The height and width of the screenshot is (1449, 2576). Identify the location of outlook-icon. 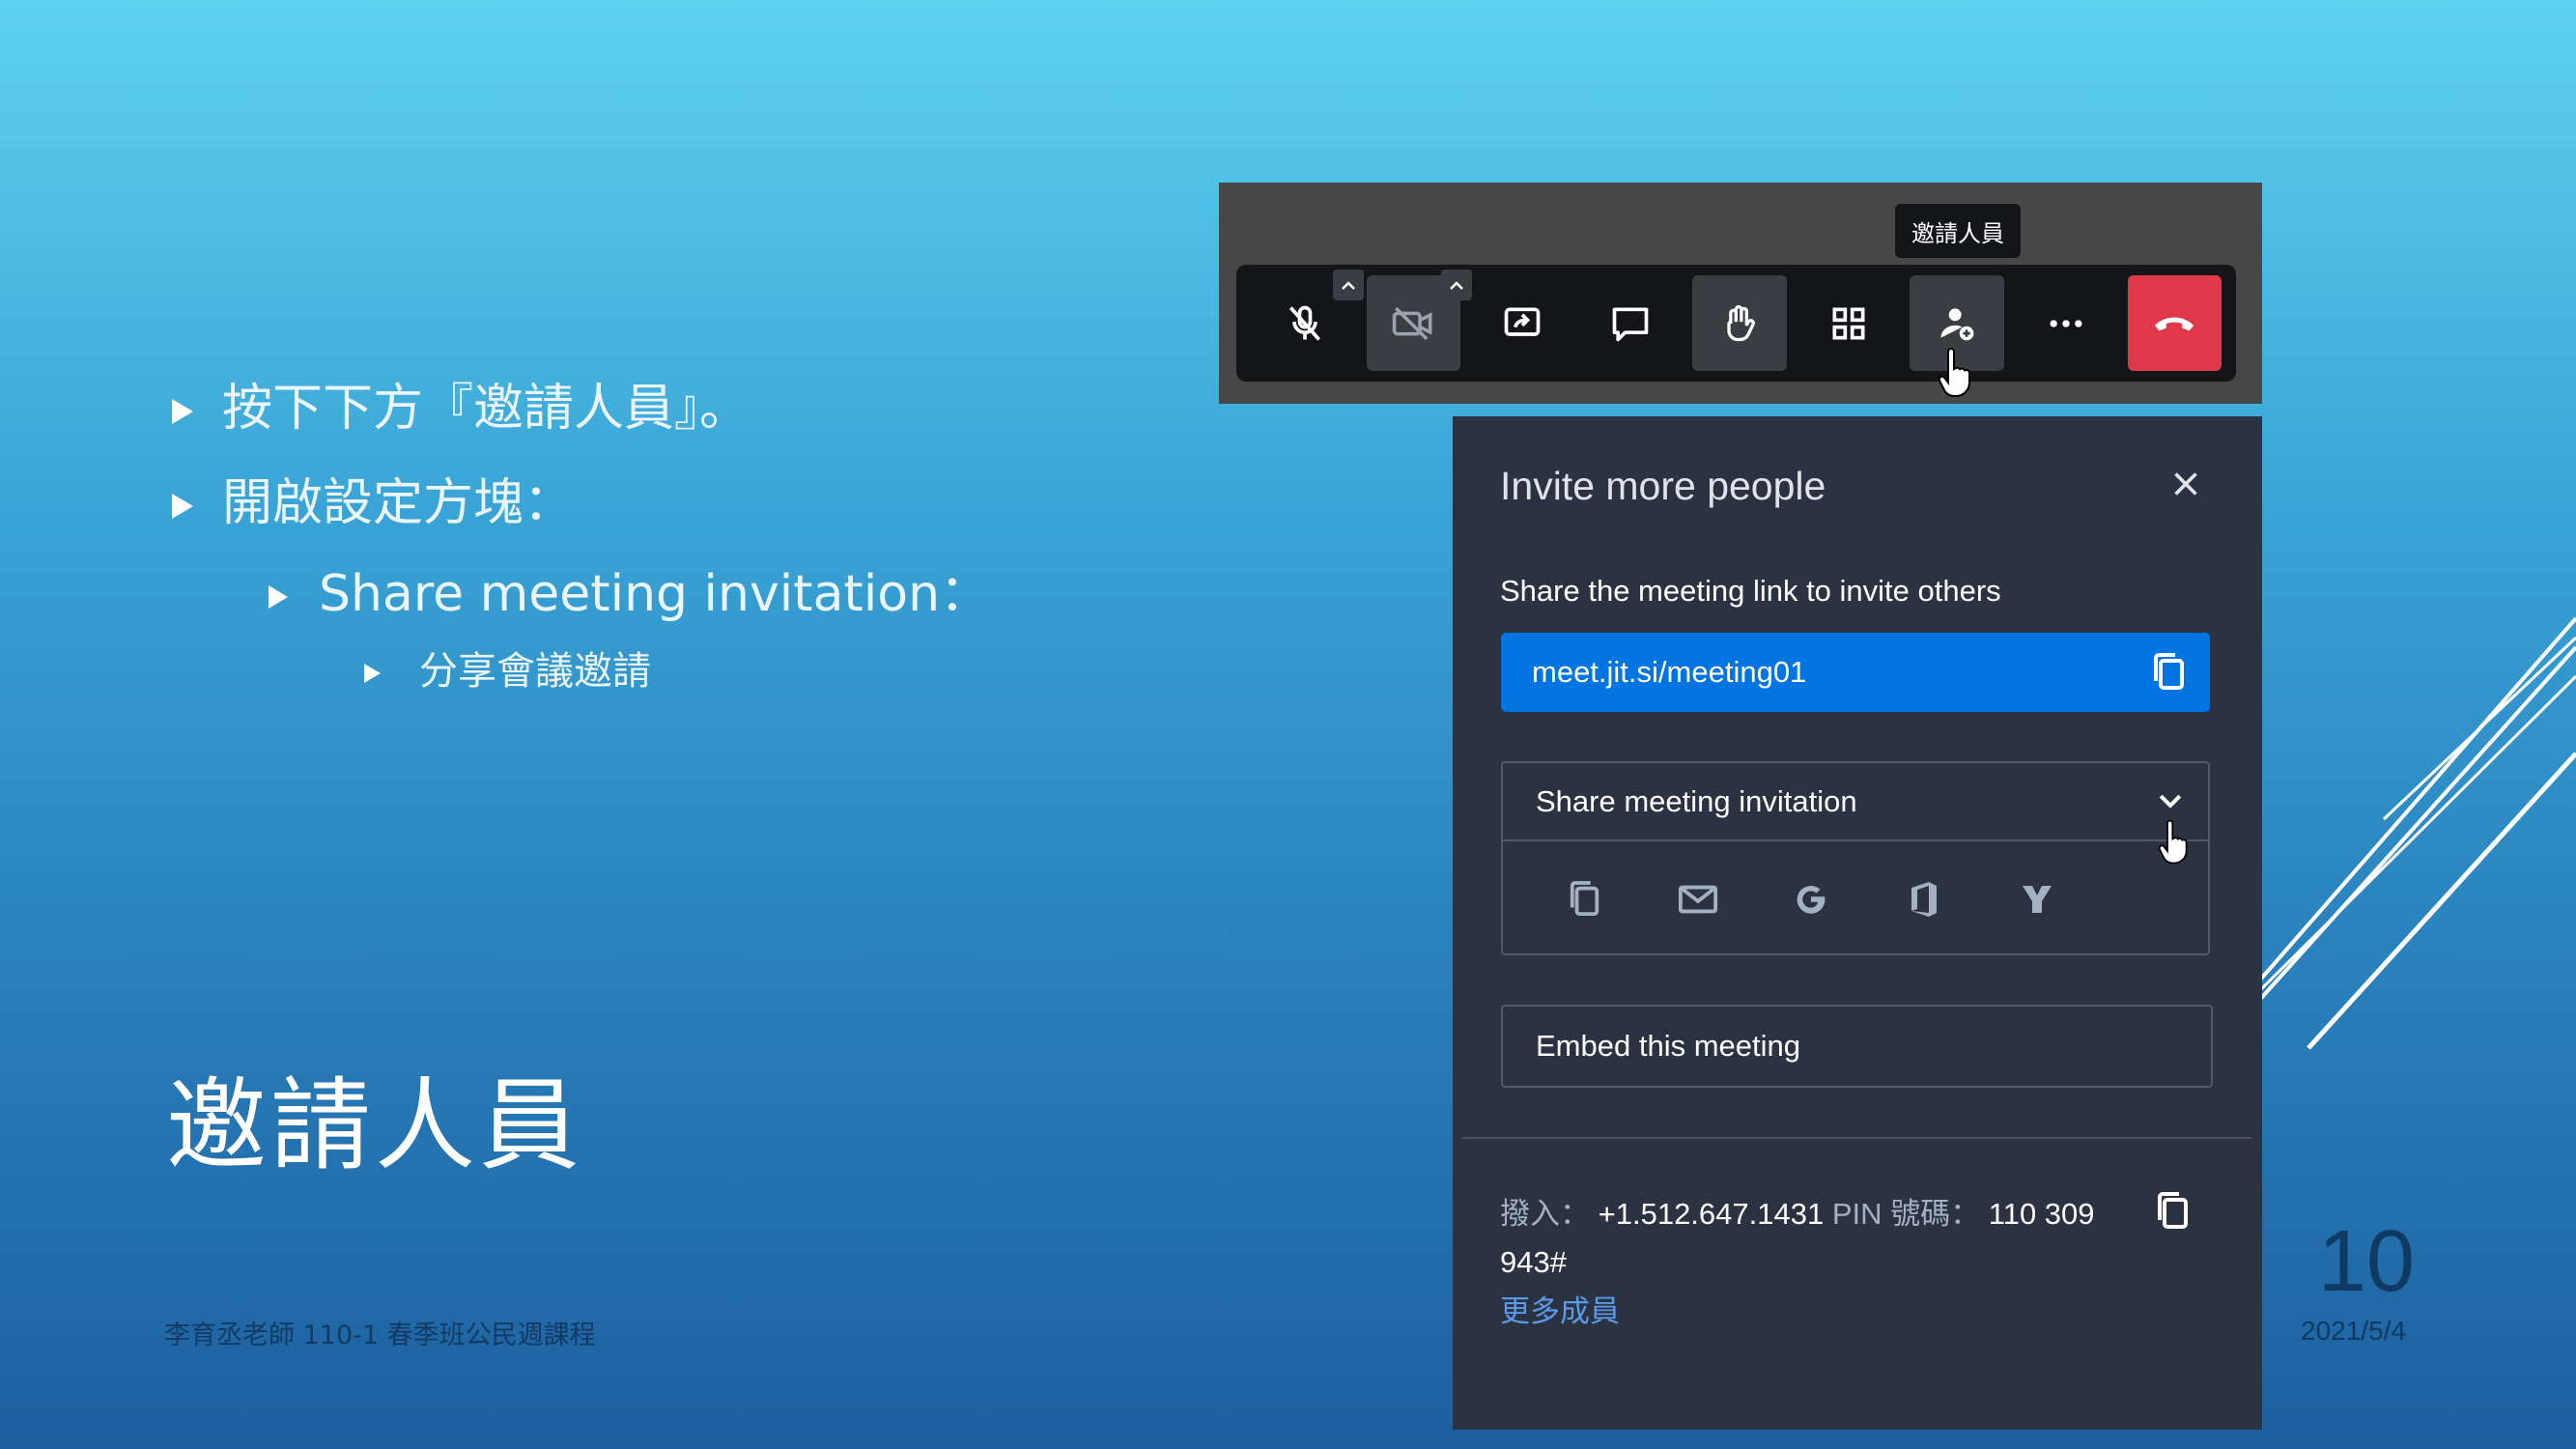
(1924, 899).